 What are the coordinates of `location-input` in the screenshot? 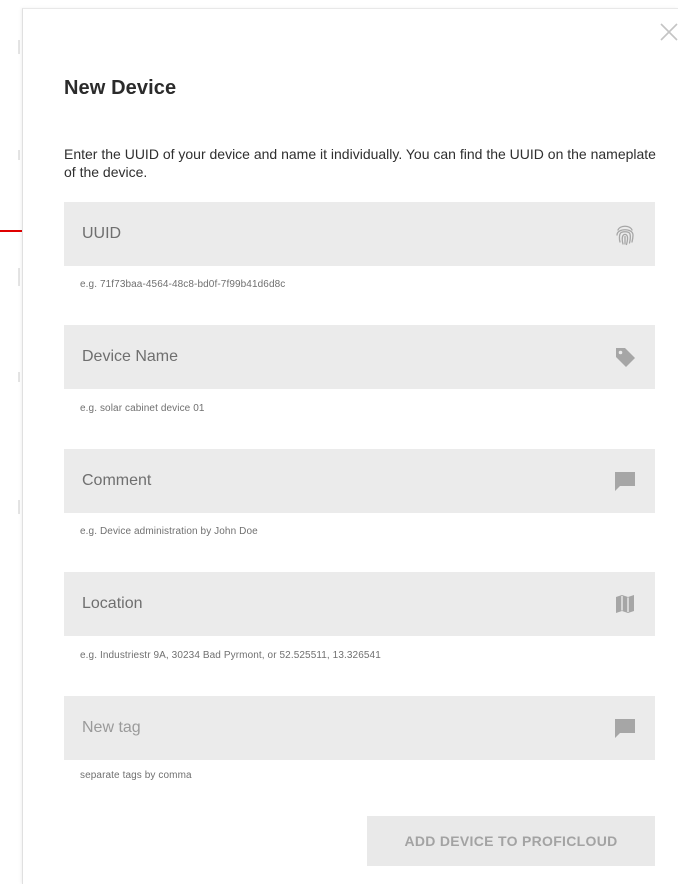 It's located at (359, 604).